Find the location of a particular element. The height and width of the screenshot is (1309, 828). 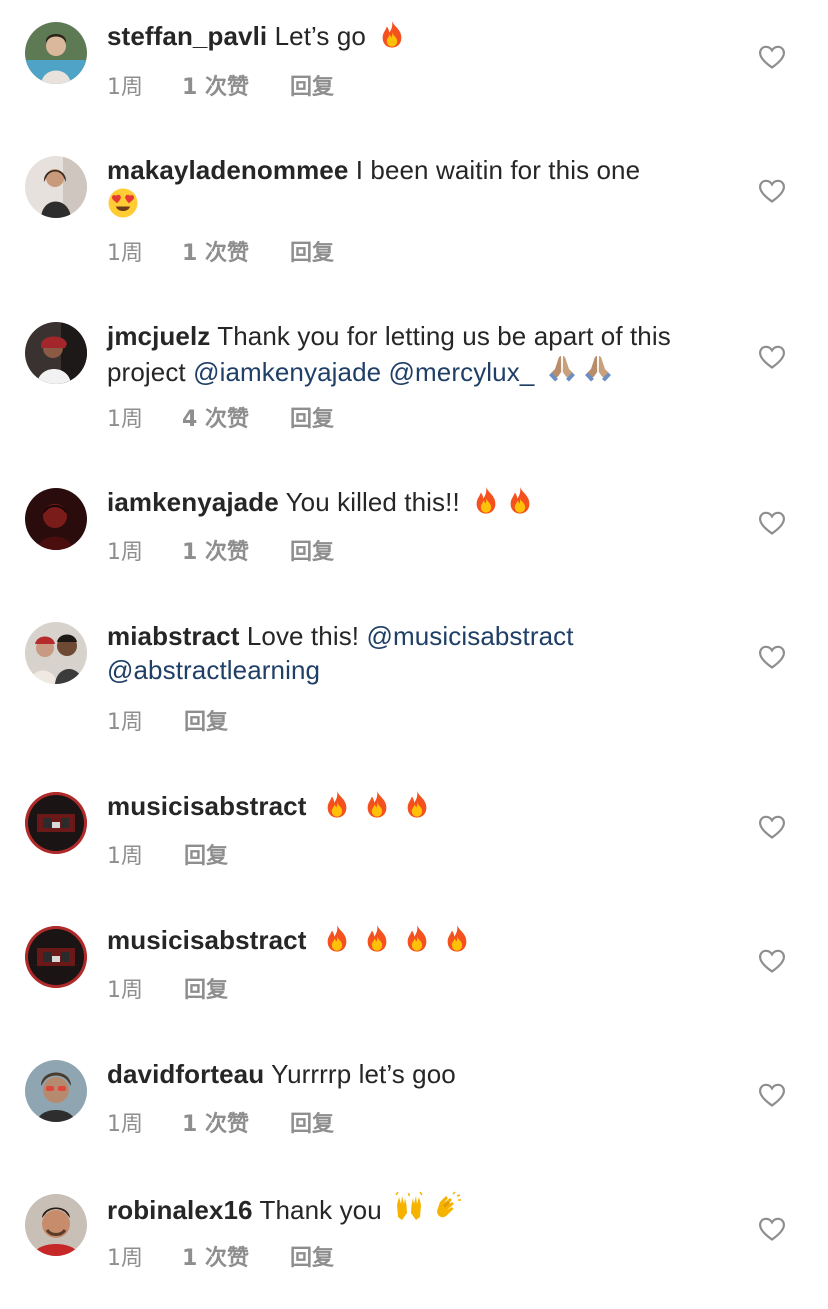

comment-body: davidforteau Yurrrrp let’s goo is located at coordinates (407, 1074).